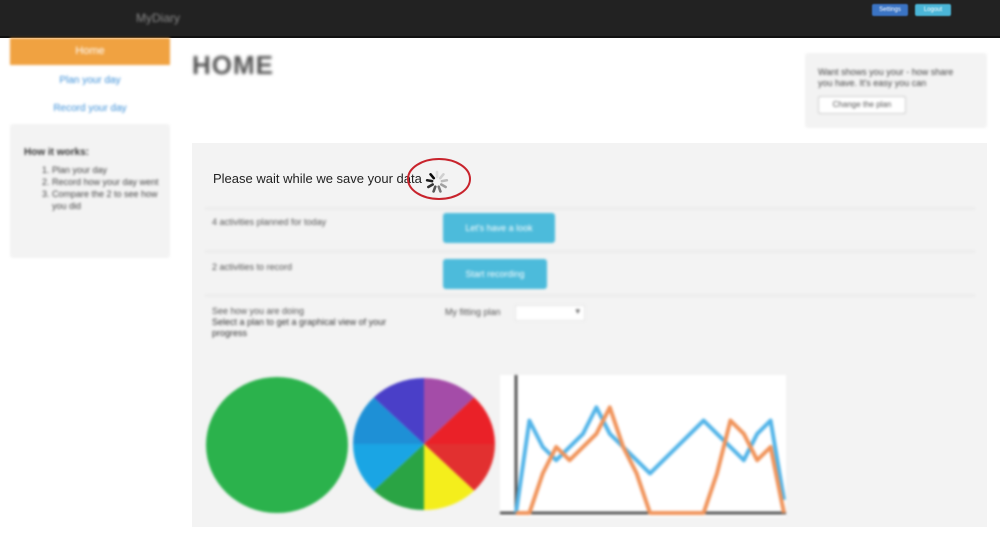  Describe the element at coordinates (473, 312) in the screenshot. I see `plan-select-value: My fitting plan` at that location.